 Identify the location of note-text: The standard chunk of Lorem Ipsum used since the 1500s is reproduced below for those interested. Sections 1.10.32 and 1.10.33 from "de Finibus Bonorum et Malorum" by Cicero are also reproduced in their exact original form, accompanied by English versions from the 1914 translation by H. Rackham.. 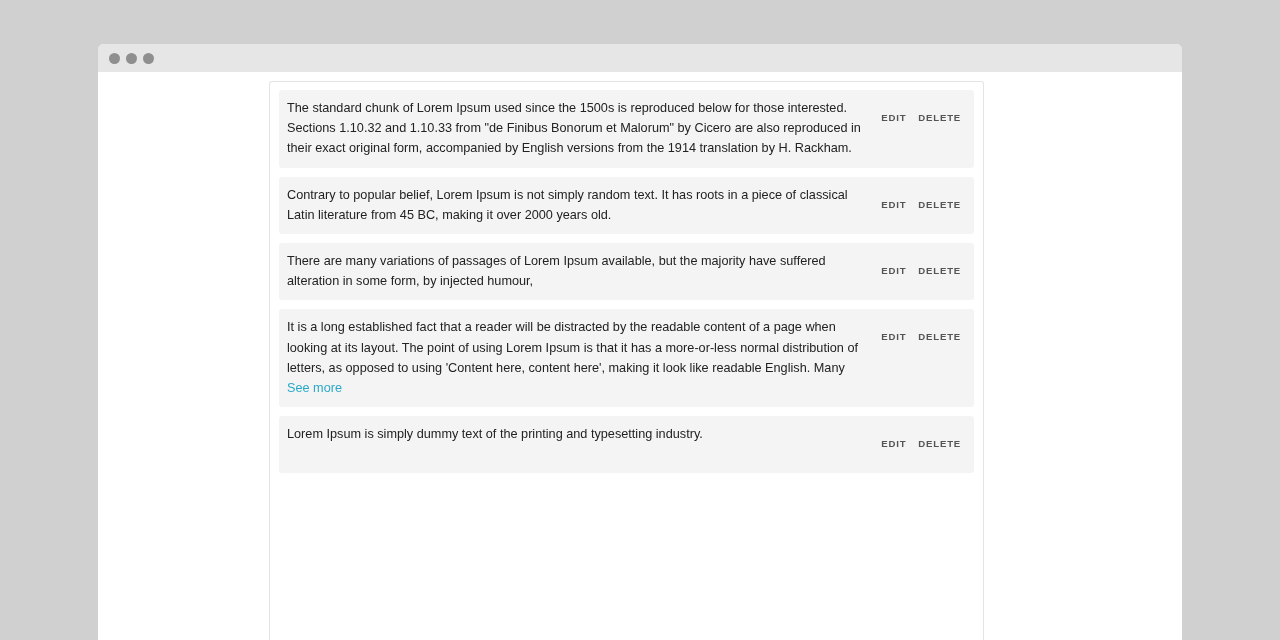
(574, 129).